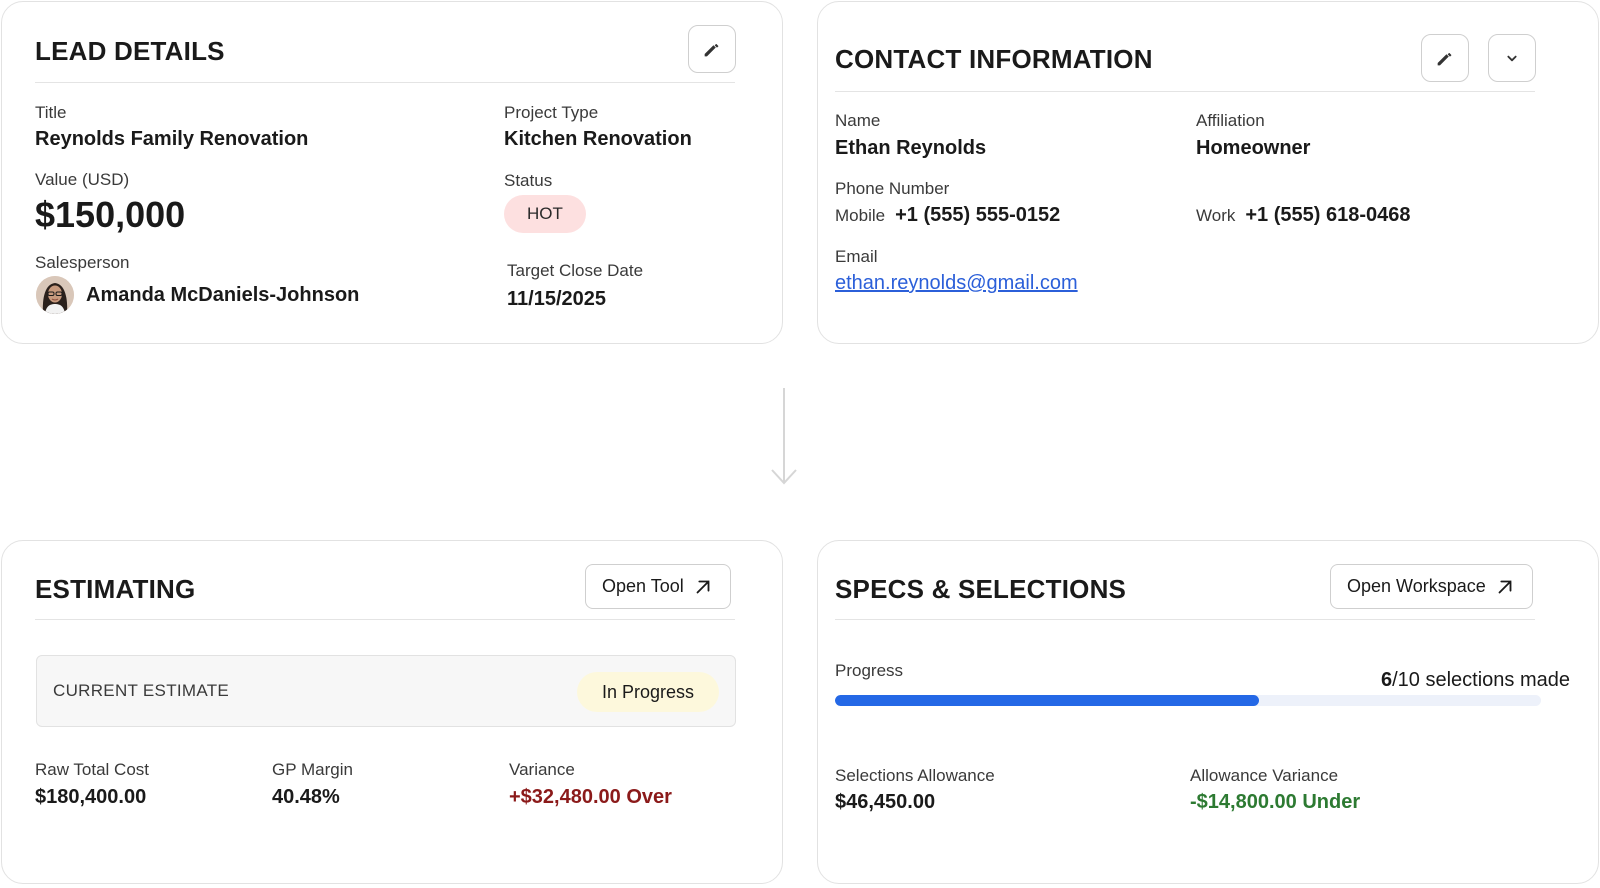 This screenshot has width=1600, height=888. Describe the element at coordinates (1264, 775) in the screenshot. I see `allowance-variance-label: Allowance Variance` at that location.